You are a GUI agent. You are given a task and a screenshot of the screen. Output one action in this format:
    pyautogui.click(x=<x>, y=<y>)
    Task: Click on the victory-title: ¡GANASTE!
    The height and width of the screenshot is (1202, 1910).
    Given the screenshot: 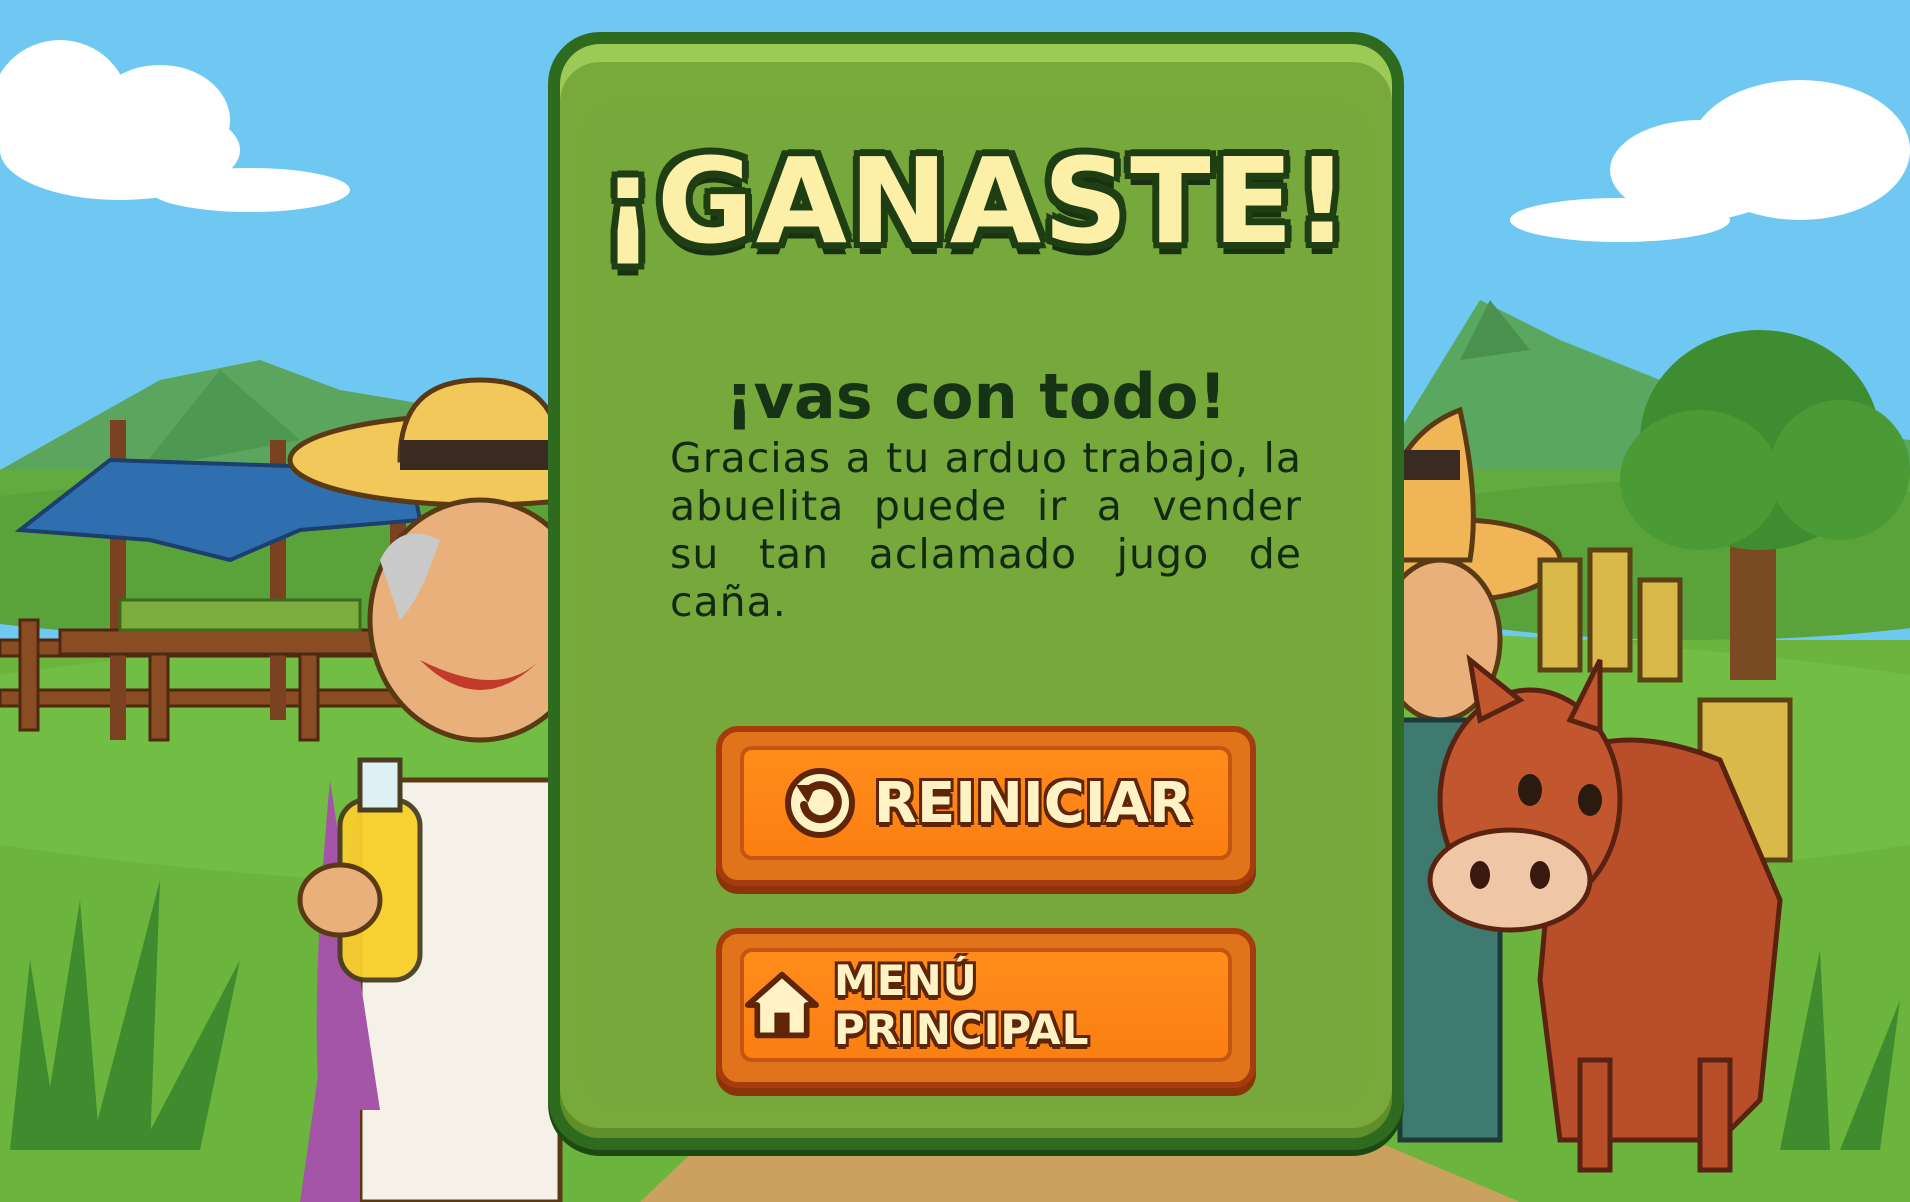 What is the action you would take?
    pyautogui.click(x=976, y=201)
    